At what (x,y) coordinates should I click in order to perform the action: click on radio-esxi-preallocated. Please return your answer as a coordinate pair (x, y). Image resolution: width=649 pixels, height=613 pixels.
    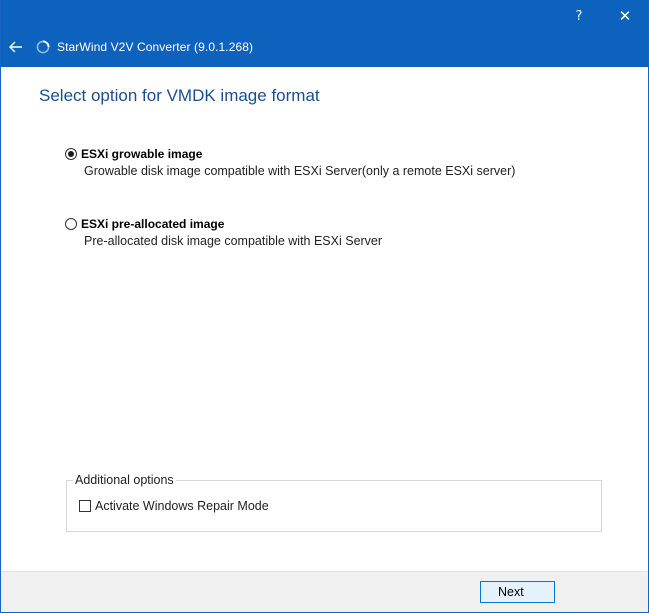
    Looking at the image, I should click on (71, 224).